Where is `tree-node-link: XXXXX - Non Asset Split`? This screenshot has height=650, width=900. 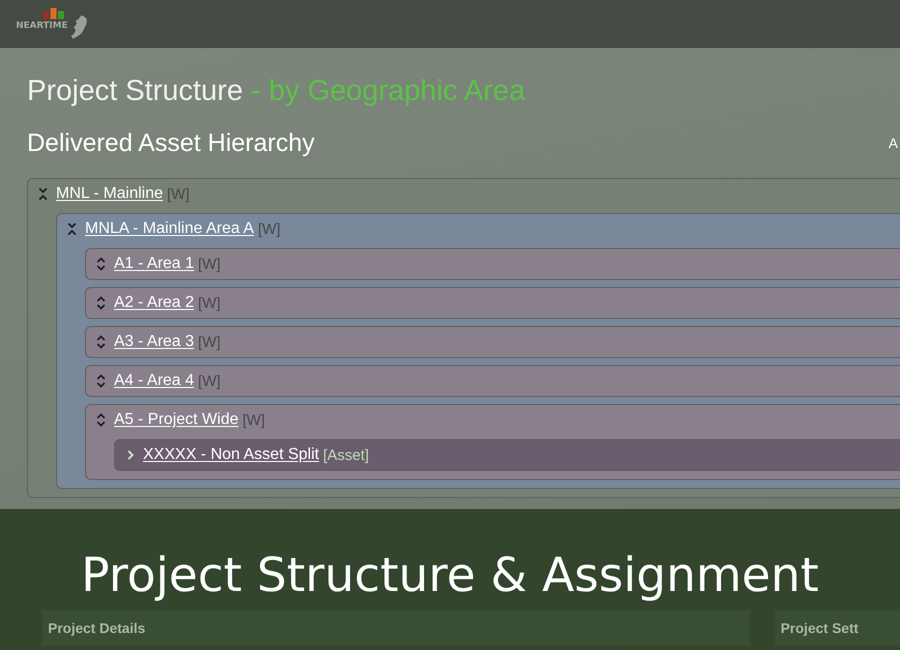 tree-node-link: XXXXX - Non Asset Split is located at coordinates (231, 455).